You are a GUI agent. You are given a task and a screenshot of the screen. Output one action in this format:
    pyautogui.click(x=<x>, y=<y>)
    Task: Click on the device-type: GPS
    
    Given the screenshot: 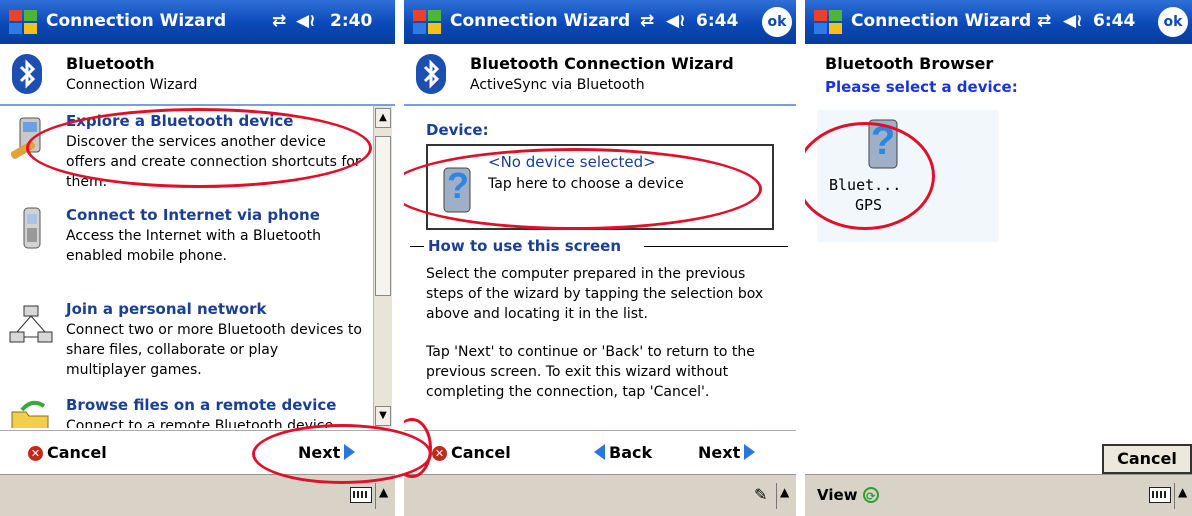 What is the action you would take?
    pyautogui.click(x=869, y=205)
    